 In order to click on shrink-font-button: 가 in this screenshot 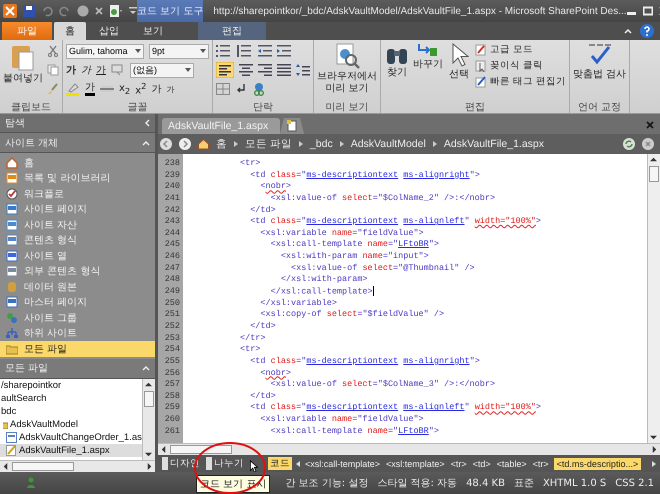, I will do `click(170, 89)`.